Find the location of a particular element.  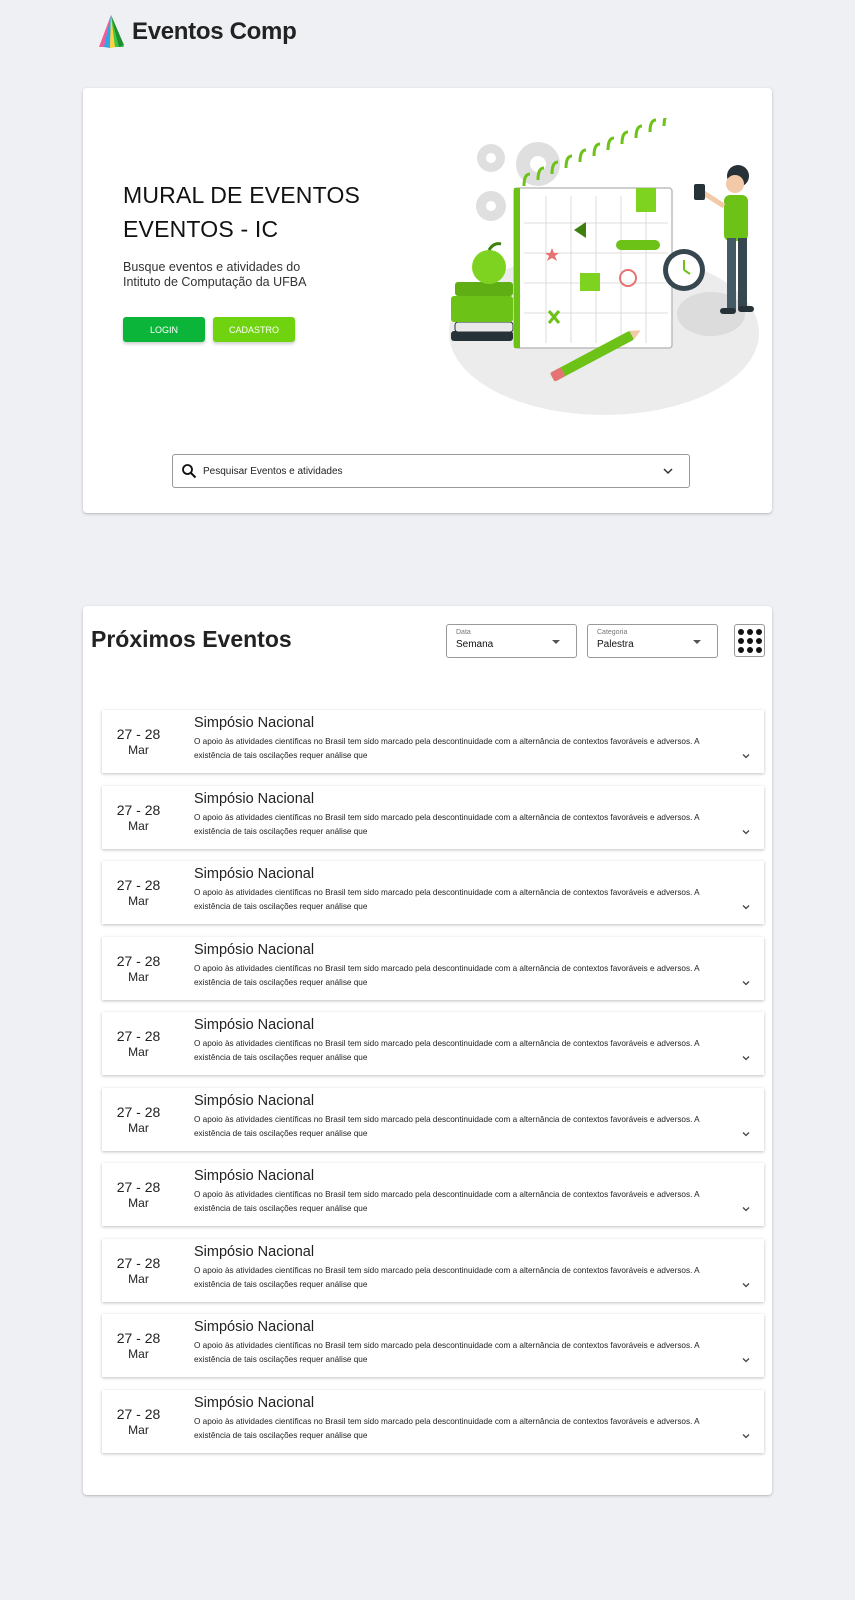

grid-view-icon is located at coordinates (749, 640).